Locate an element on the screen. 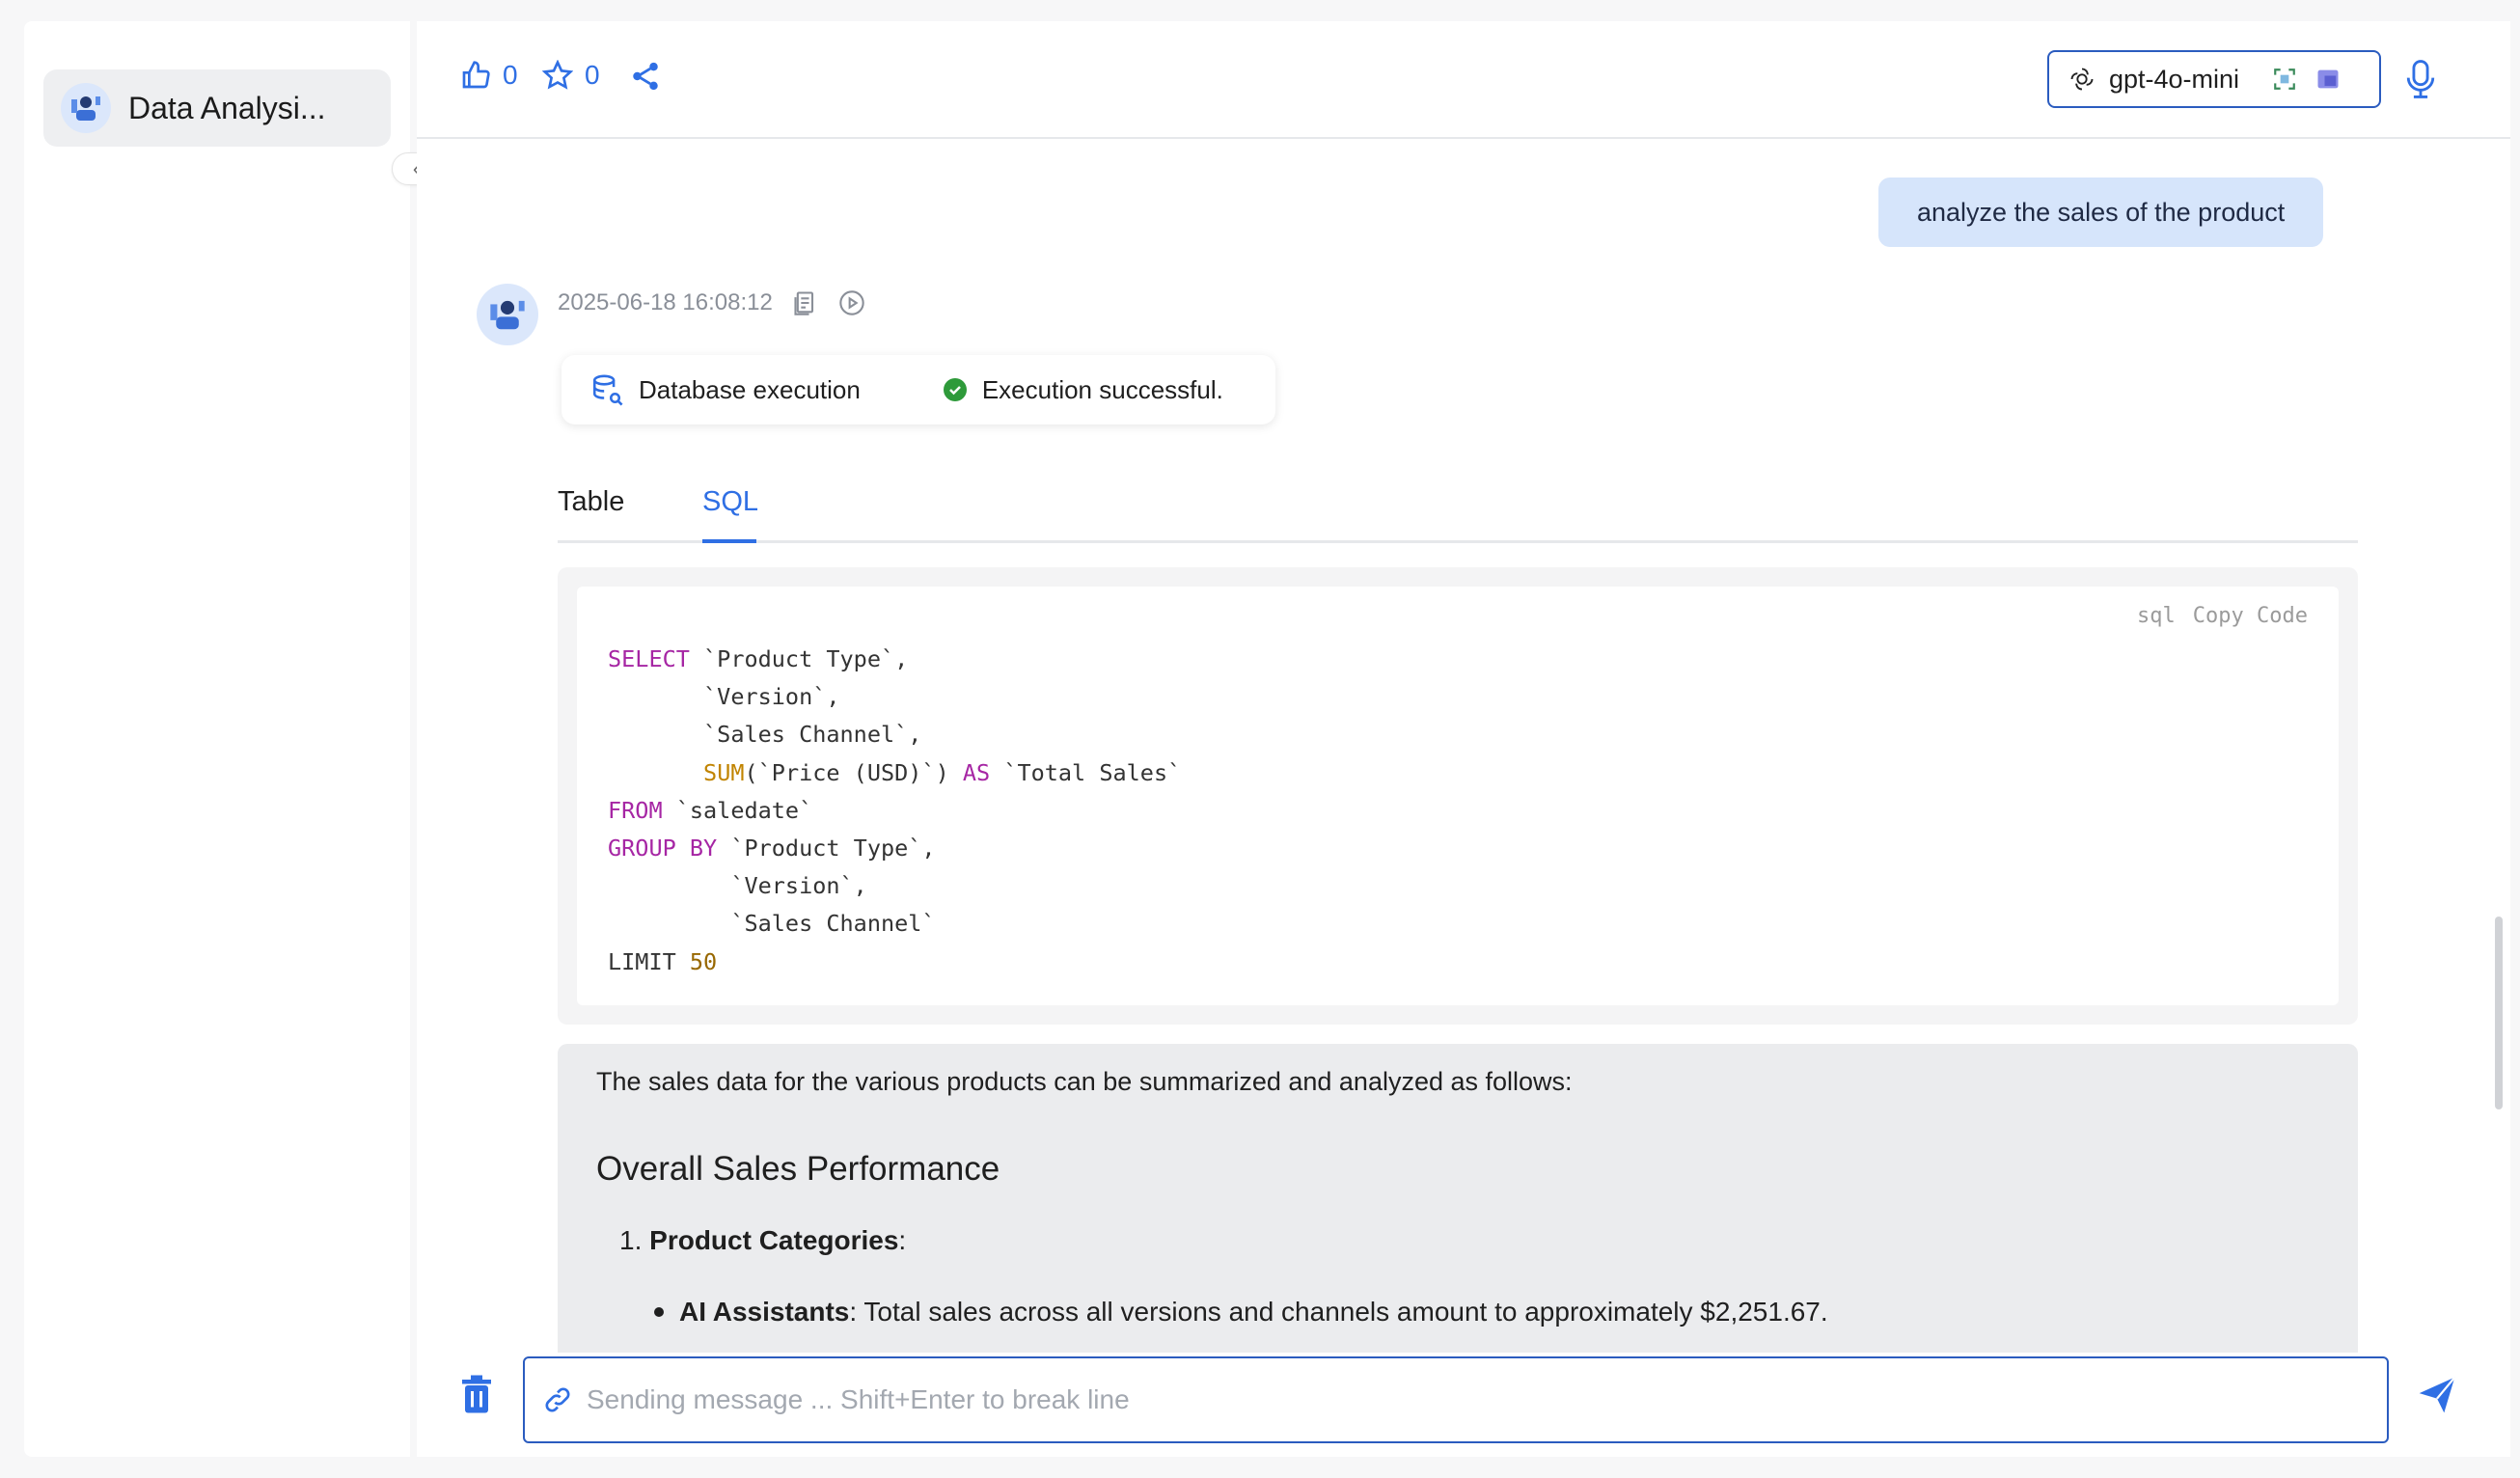 The width and height of the screenshot is (2520, 1478). star-count: 0 is located at coordinates (592, 75).